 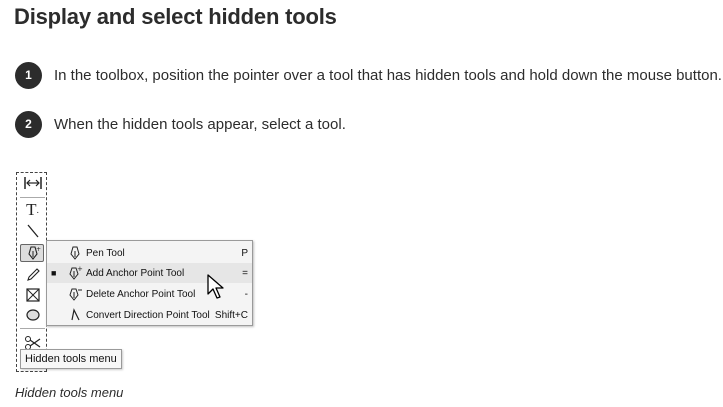 I want to click on rectangle-frame-tool-icon, so click(x=32, y=295).